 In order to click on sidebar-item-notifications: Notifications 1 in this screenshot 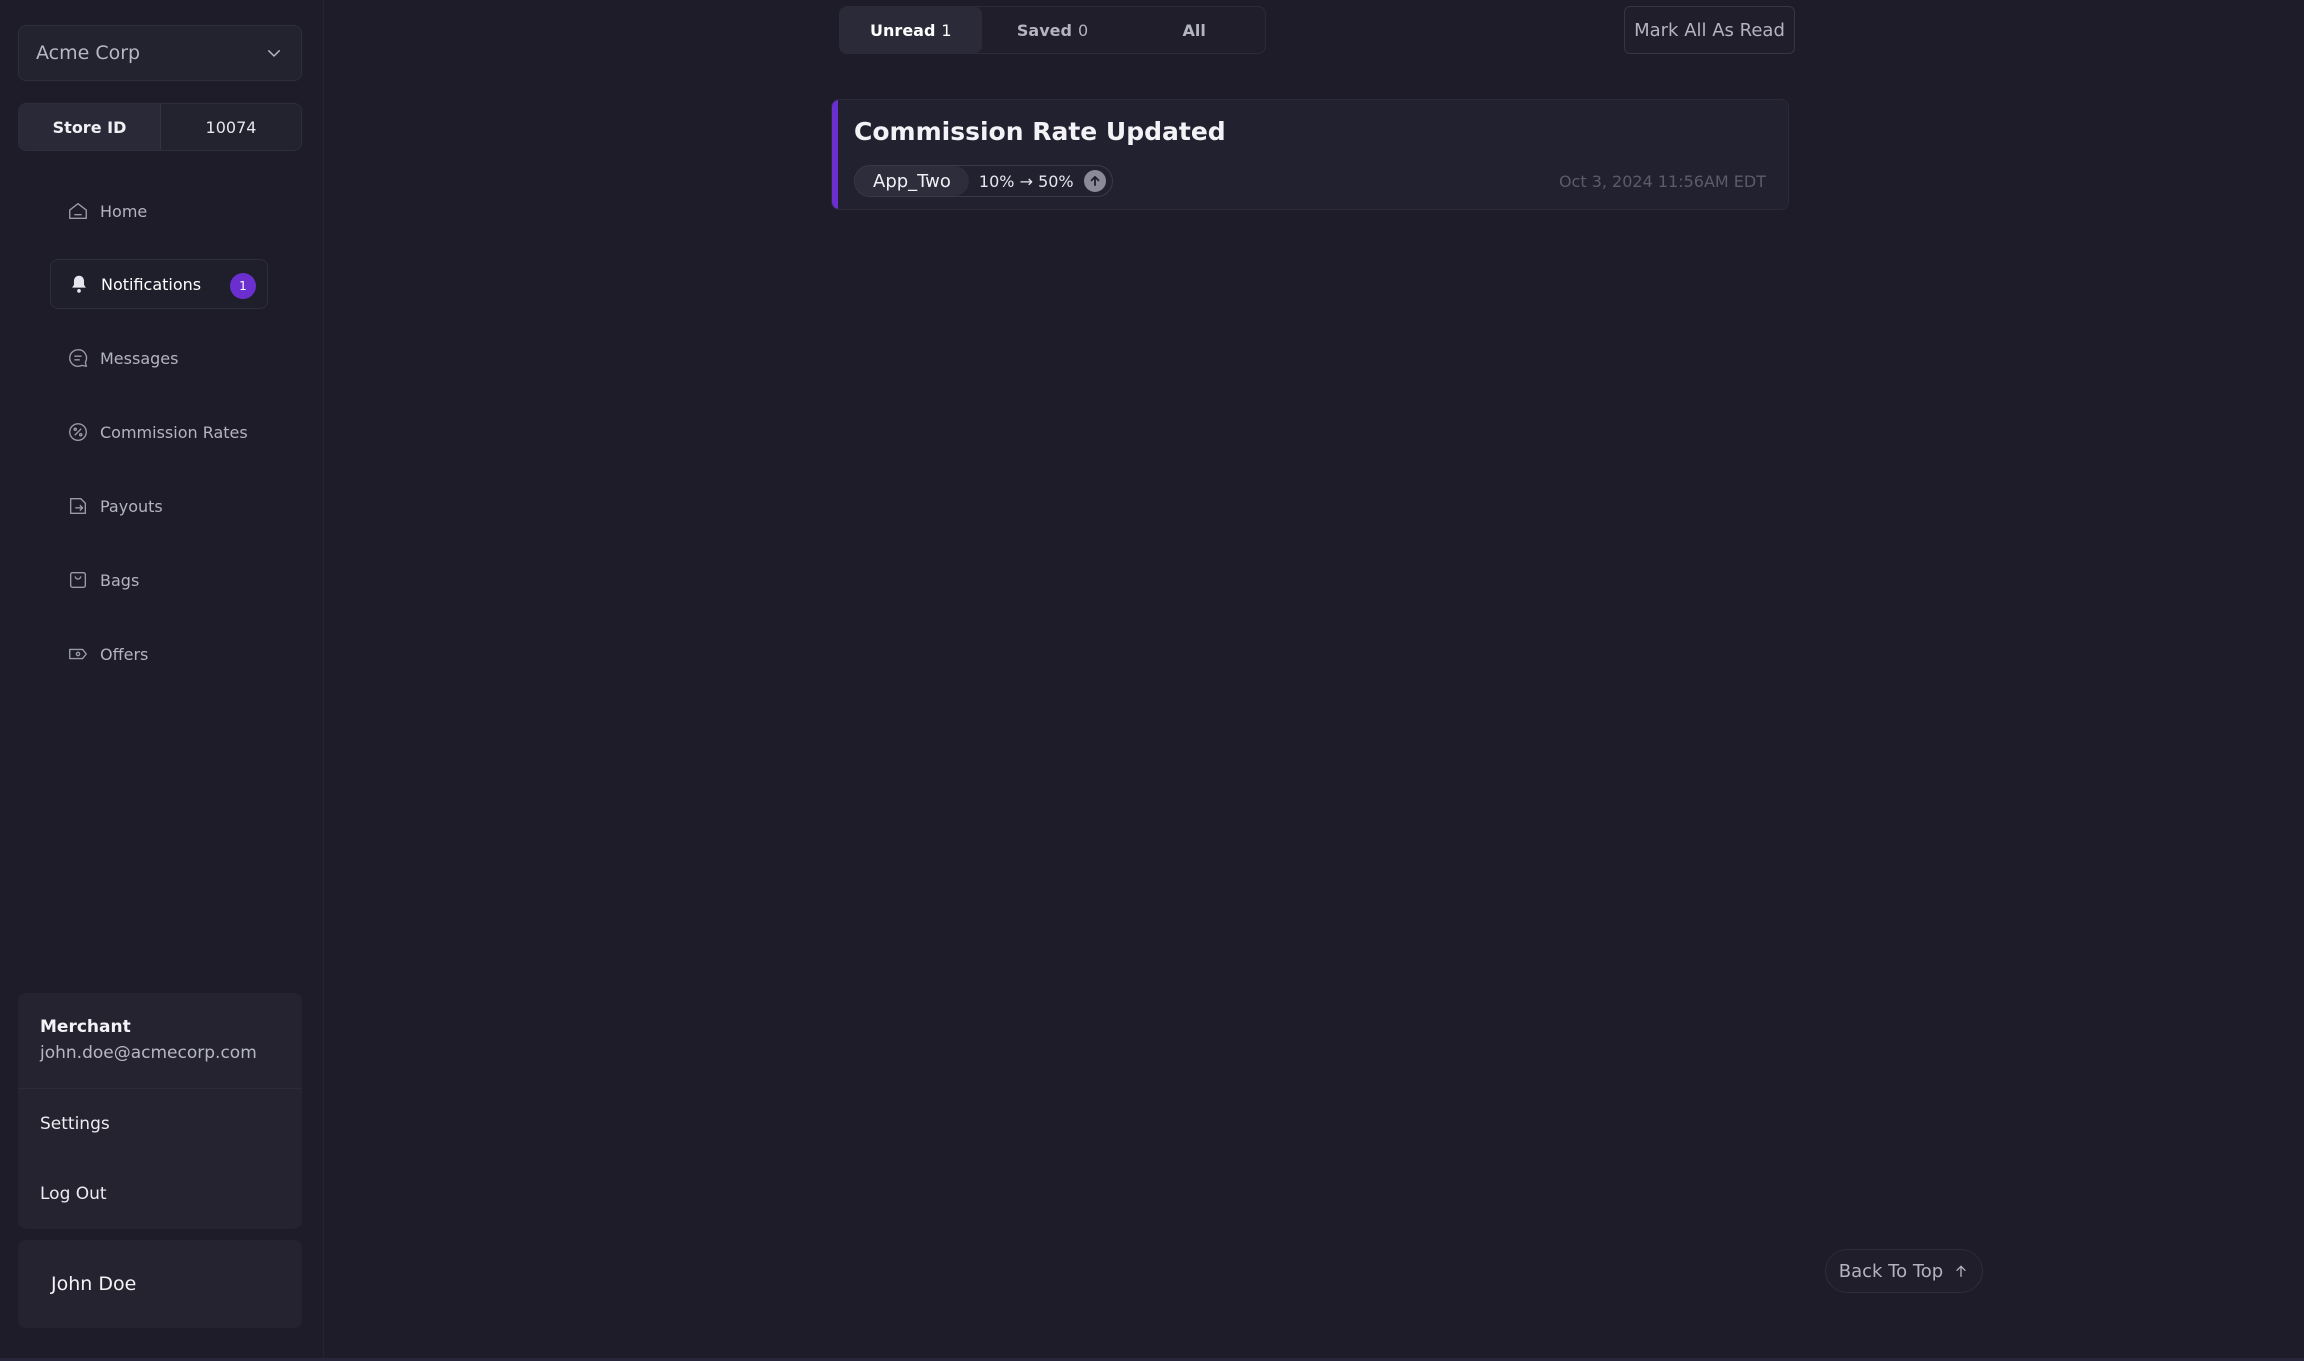, I will do `click(159, 284)`.